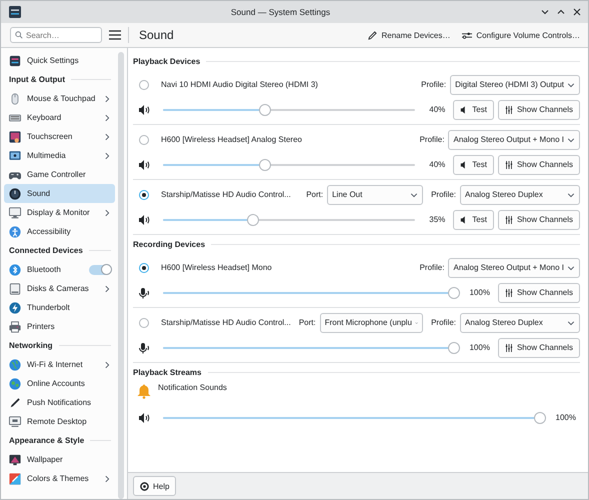 The image size is (589, 500). I want to click on menu-icon, so click(115, 35).